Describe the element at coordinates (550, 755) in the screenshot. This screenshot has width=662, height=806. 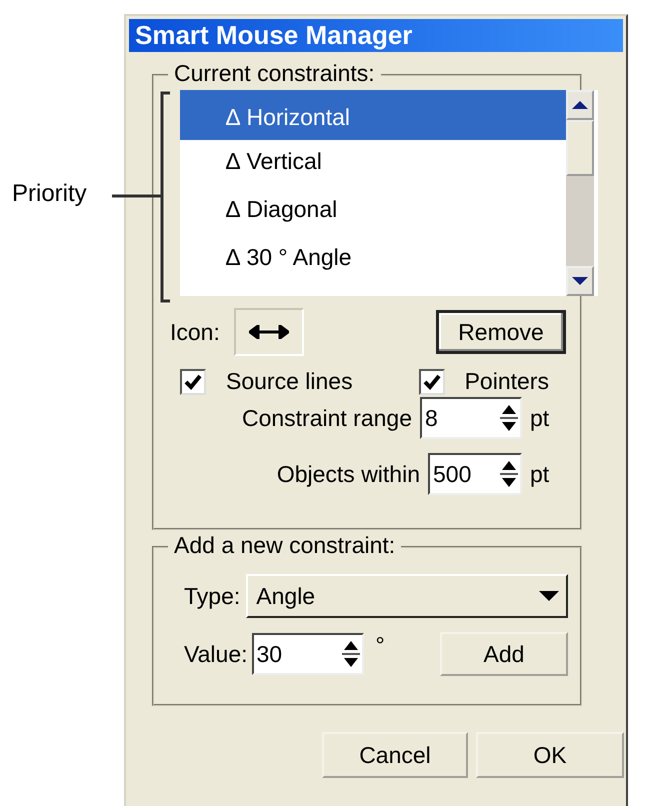
I see `ok-button: OK` at that location.